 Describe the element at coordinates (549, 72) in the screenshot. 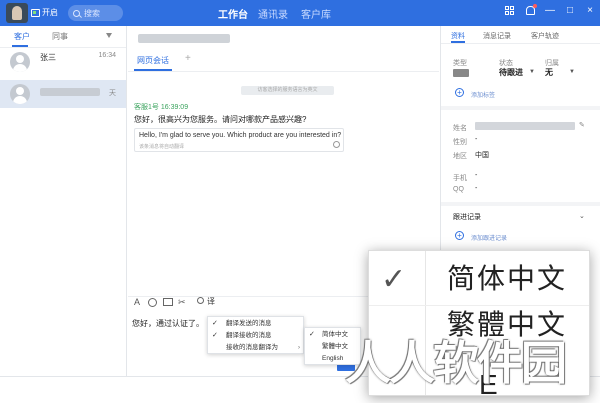

I see `owner-value: 无` at that location.